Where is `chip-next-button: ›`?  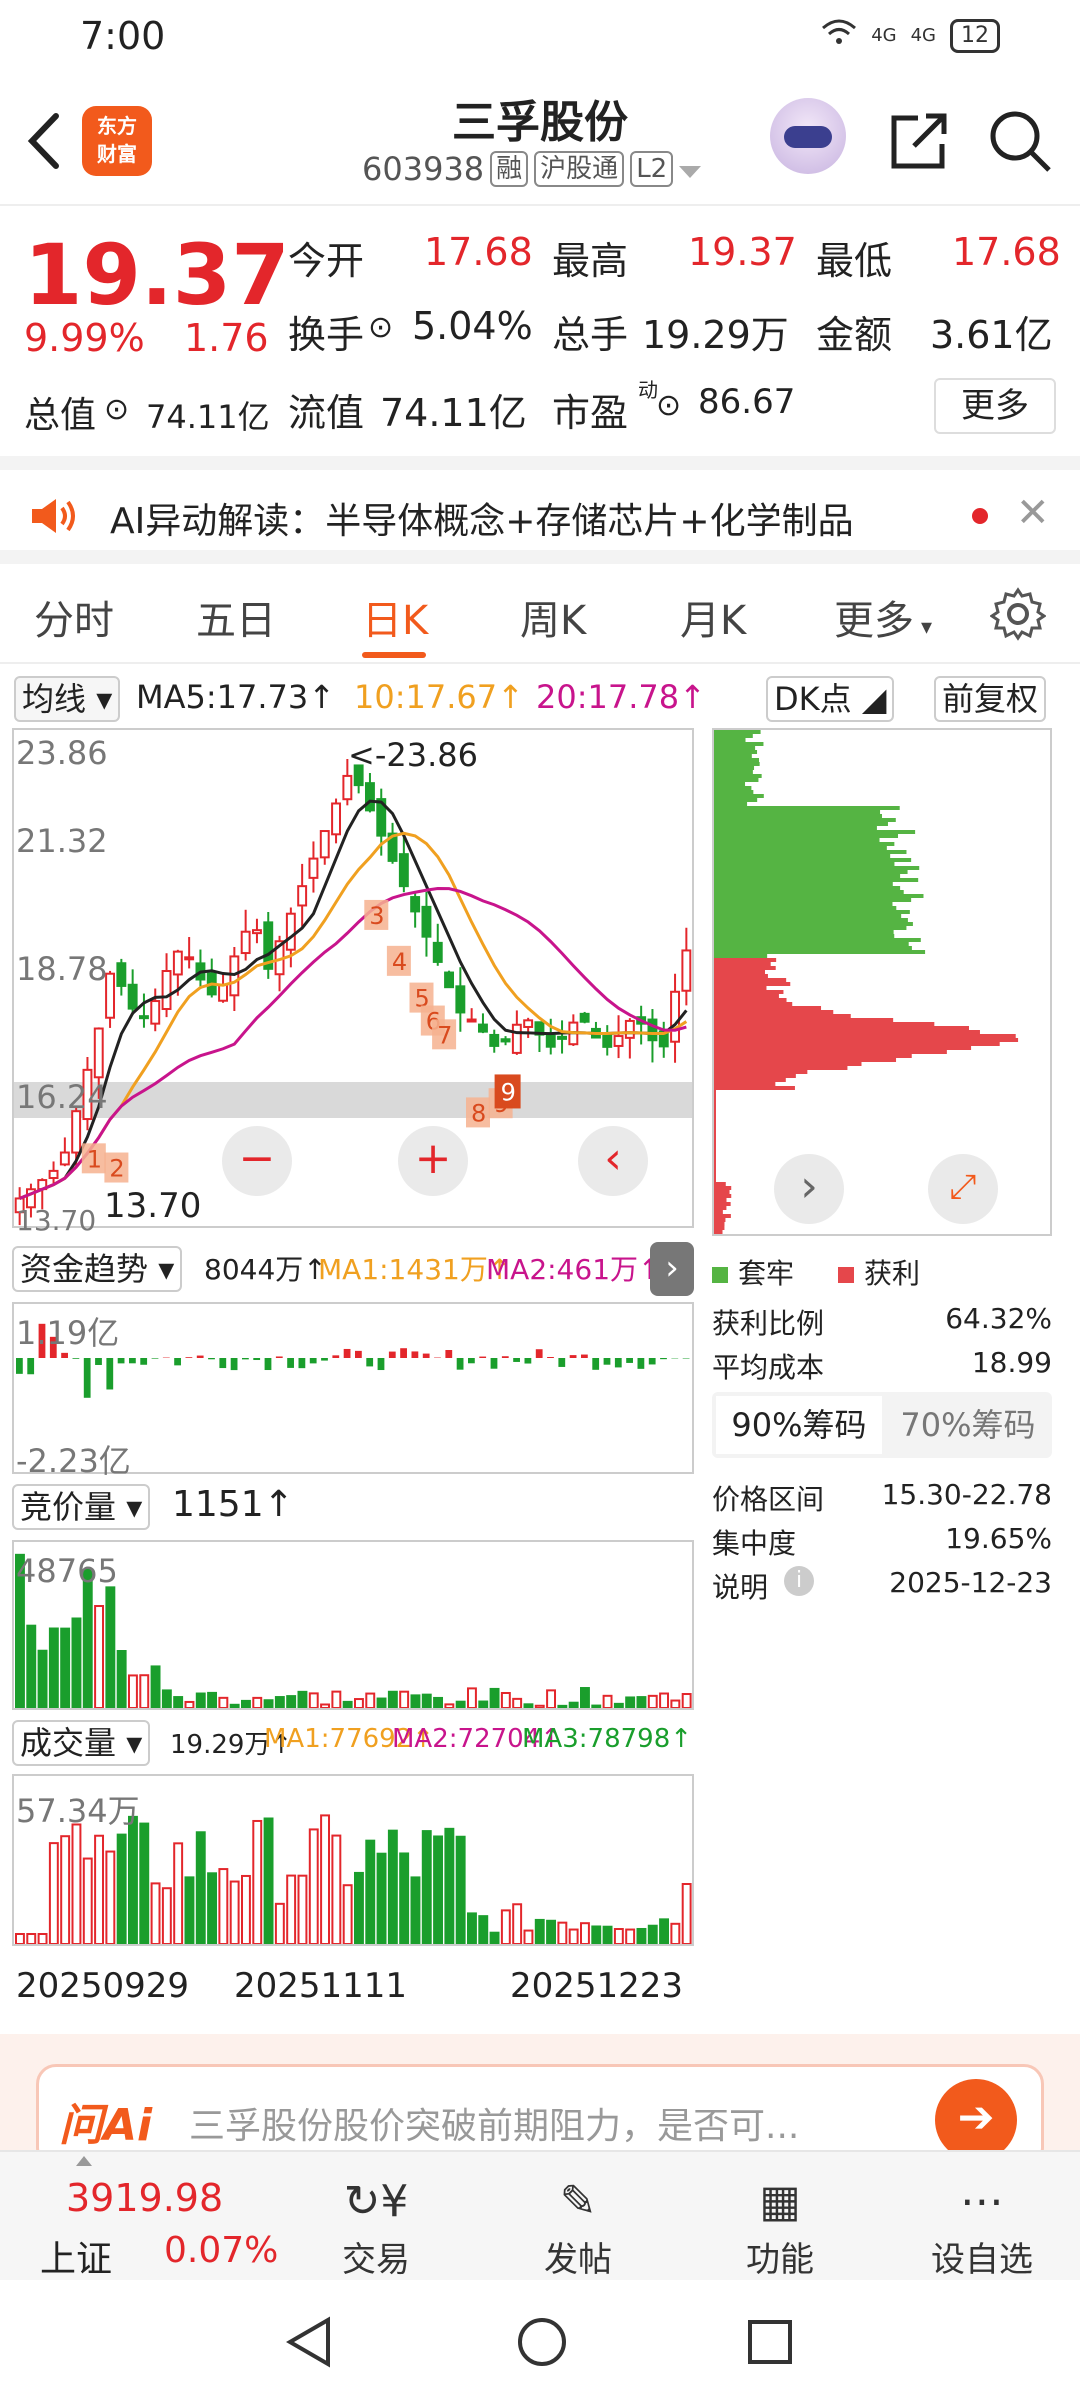 chip-next-button: › is located at coordinates (809, 1189).